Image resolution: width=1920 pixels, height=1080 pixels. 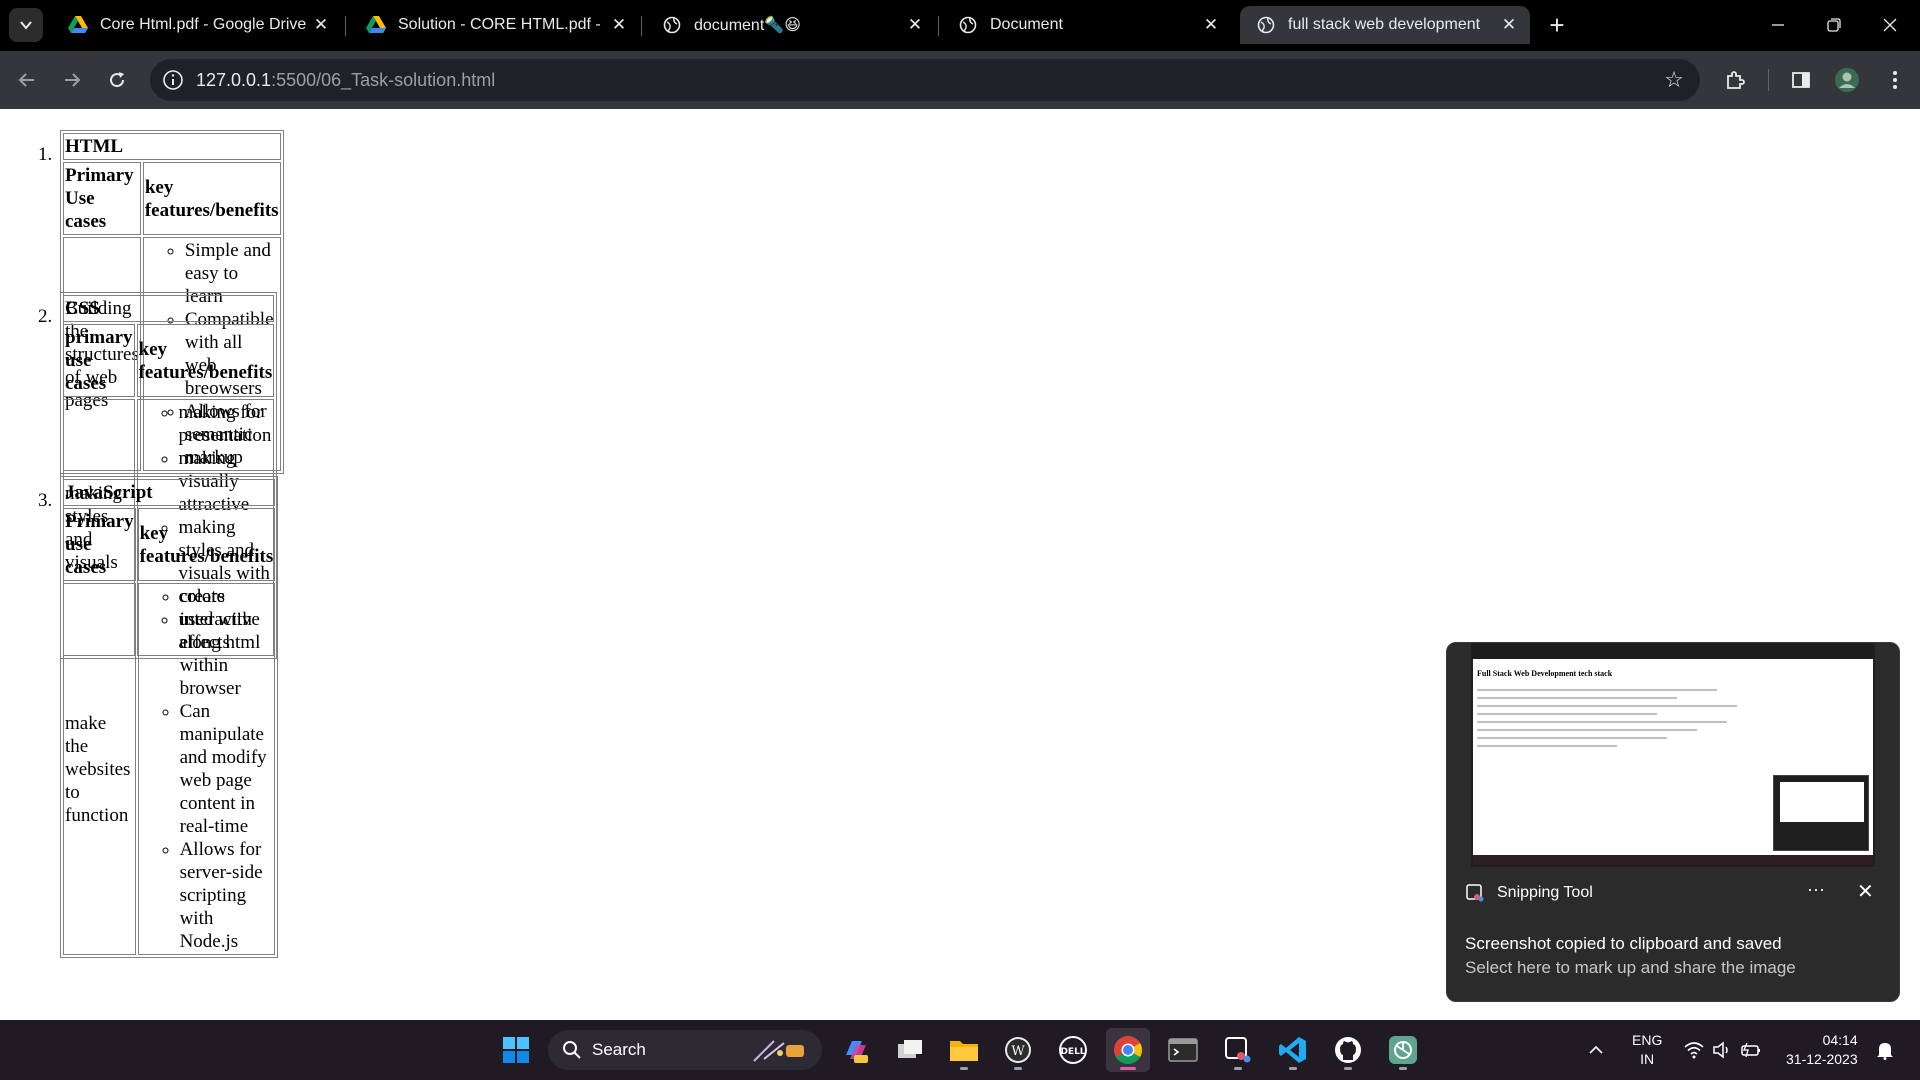 I want to click on windows-logo-icon, so click(x=516, y=1050).